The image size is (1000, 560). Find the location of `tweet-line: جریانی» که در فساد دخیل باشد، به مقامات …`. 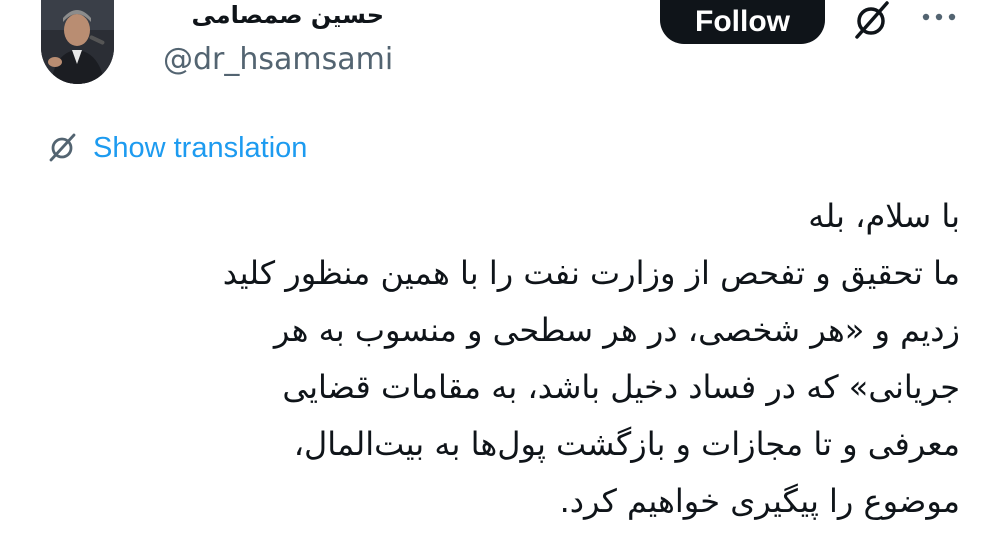

tweet-line: جریانی» که در فساد دخیل باشد، به مقامات … is located at coordinates (621, 387).